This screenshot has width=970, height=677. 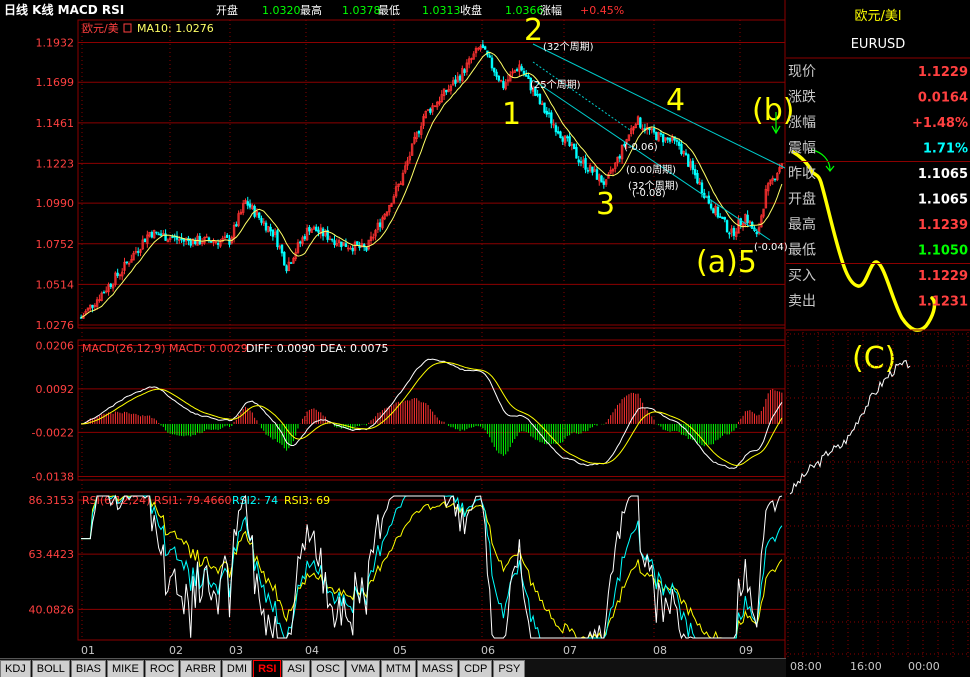 What do you see at coordinates (328, 668) in the screenshot?
I see `tab-osc: OSC` at bounding box center [328, 668].